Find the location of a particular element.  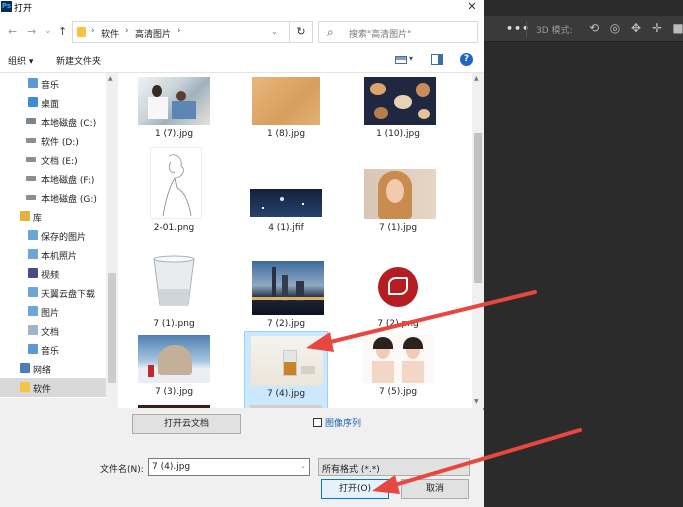

sidebar-item-pictures: 图片 is located at coordinates (53, 311).